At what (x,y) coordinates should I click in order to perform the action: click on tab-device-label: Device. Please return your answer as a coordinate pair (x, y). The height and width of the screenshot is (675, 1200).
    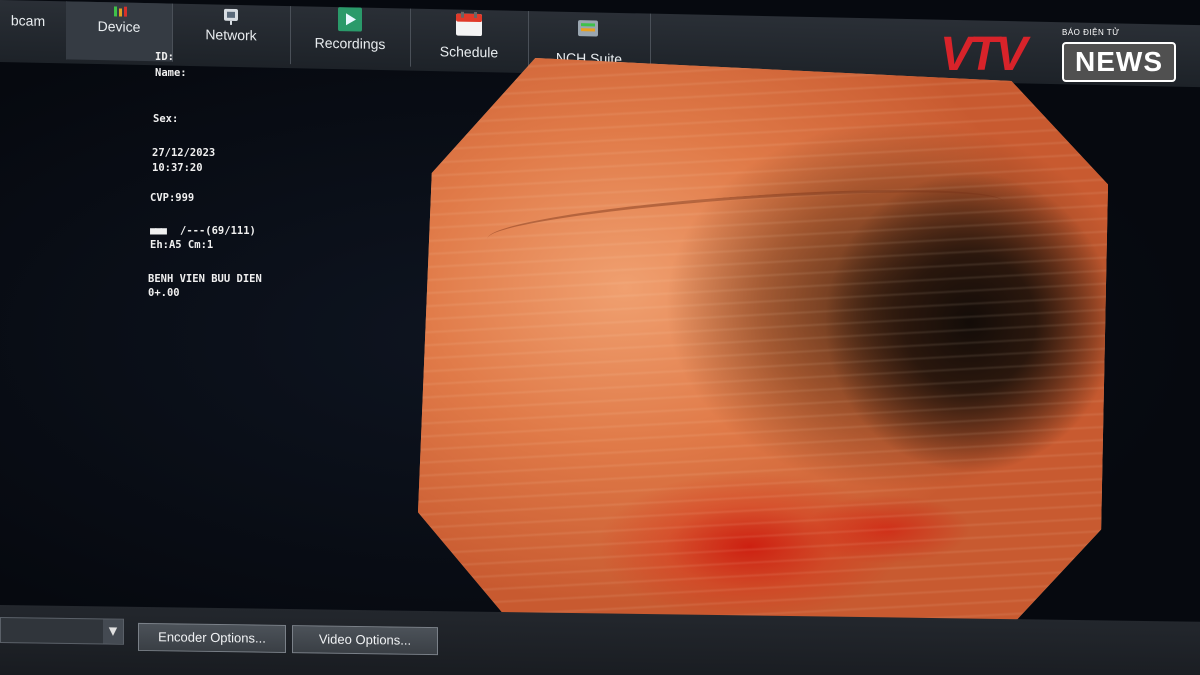
    Looking at the image, I should click on (119, 26).